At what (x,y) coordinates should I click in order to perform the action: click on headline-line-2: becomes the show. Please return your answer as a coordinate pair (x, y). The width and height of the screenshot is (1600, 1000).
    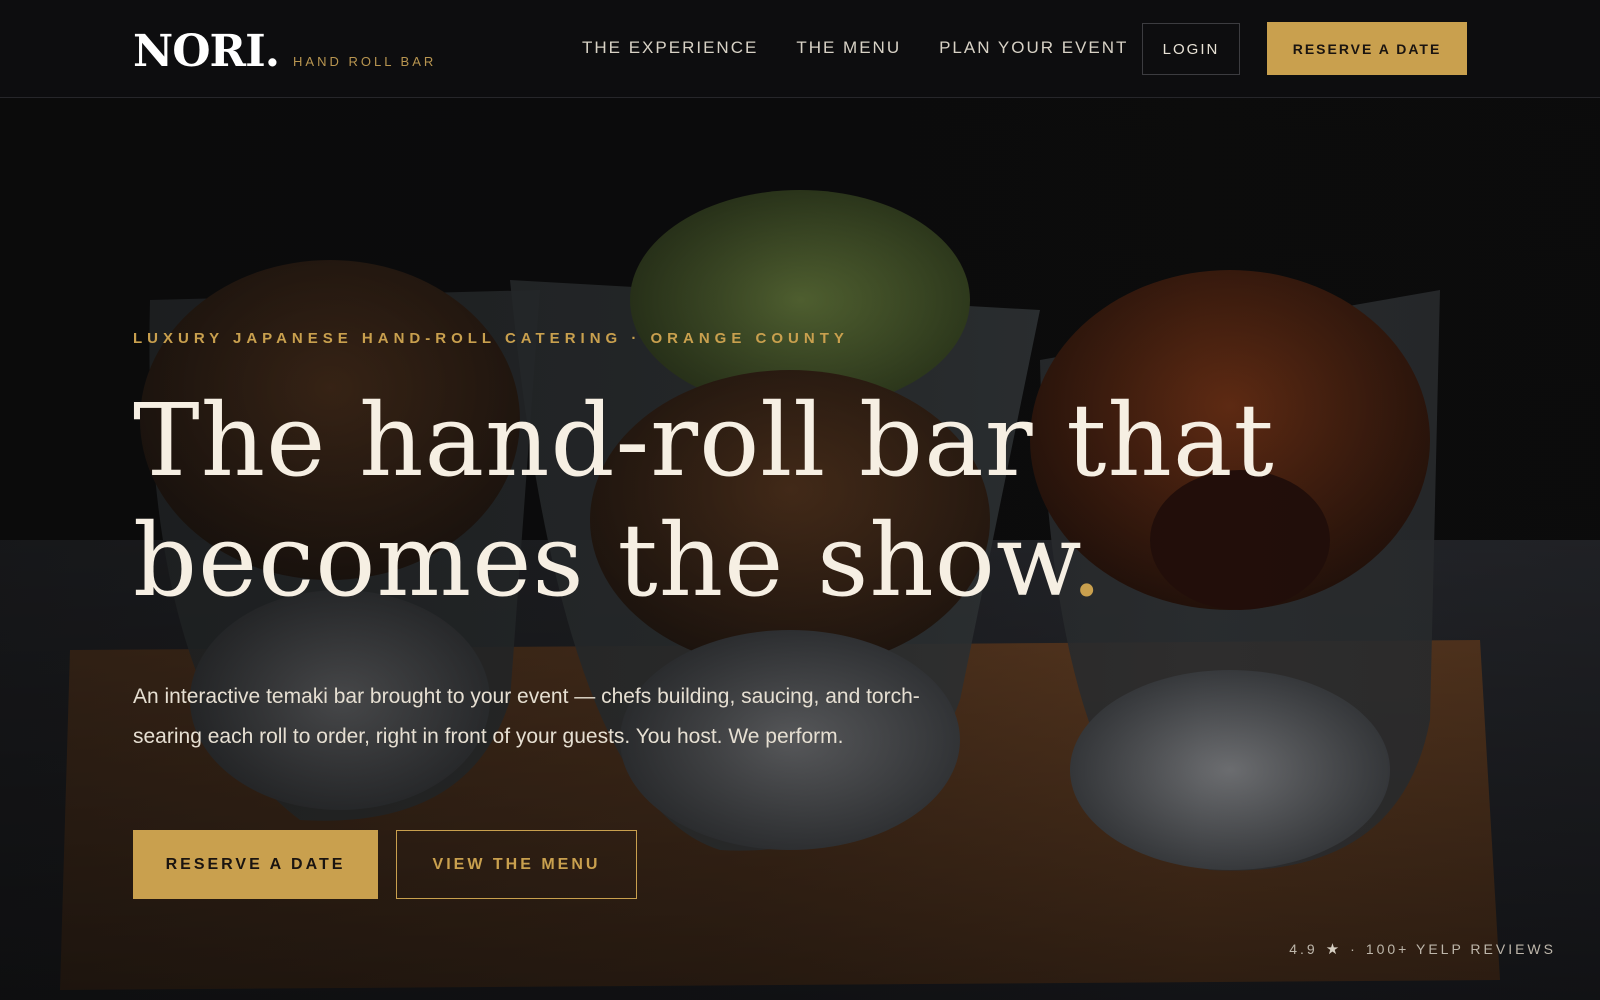
    Looking at the image, I should click on (602, 560).